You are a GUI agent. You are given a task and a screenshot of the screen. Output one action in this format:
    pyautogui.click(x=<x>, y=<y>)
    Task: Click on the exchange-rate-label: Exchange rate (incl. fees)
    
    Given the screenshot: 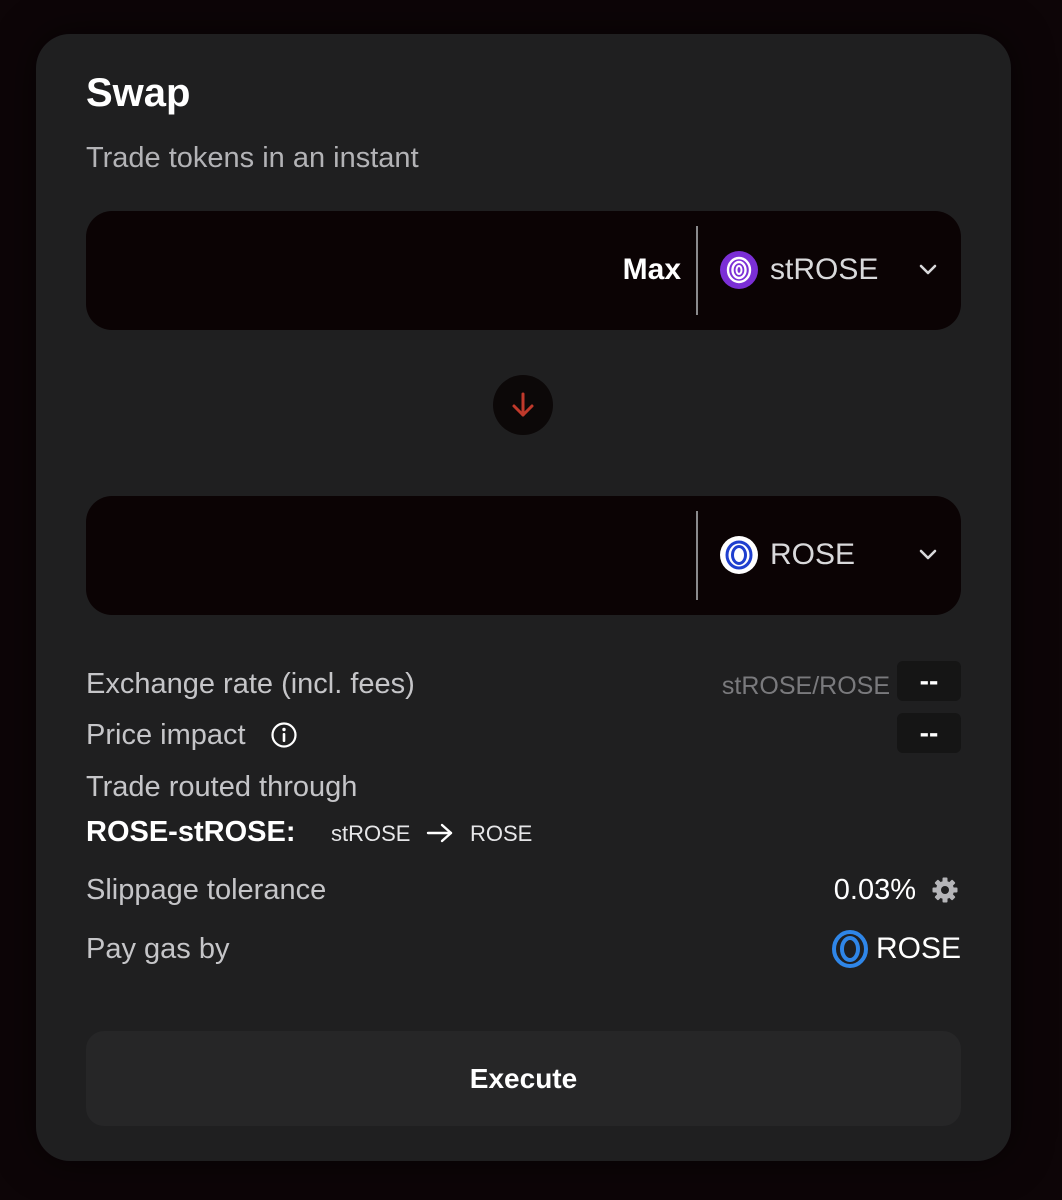 What is the action you would take?
    pyautogui.click(x=250, y=684)
    